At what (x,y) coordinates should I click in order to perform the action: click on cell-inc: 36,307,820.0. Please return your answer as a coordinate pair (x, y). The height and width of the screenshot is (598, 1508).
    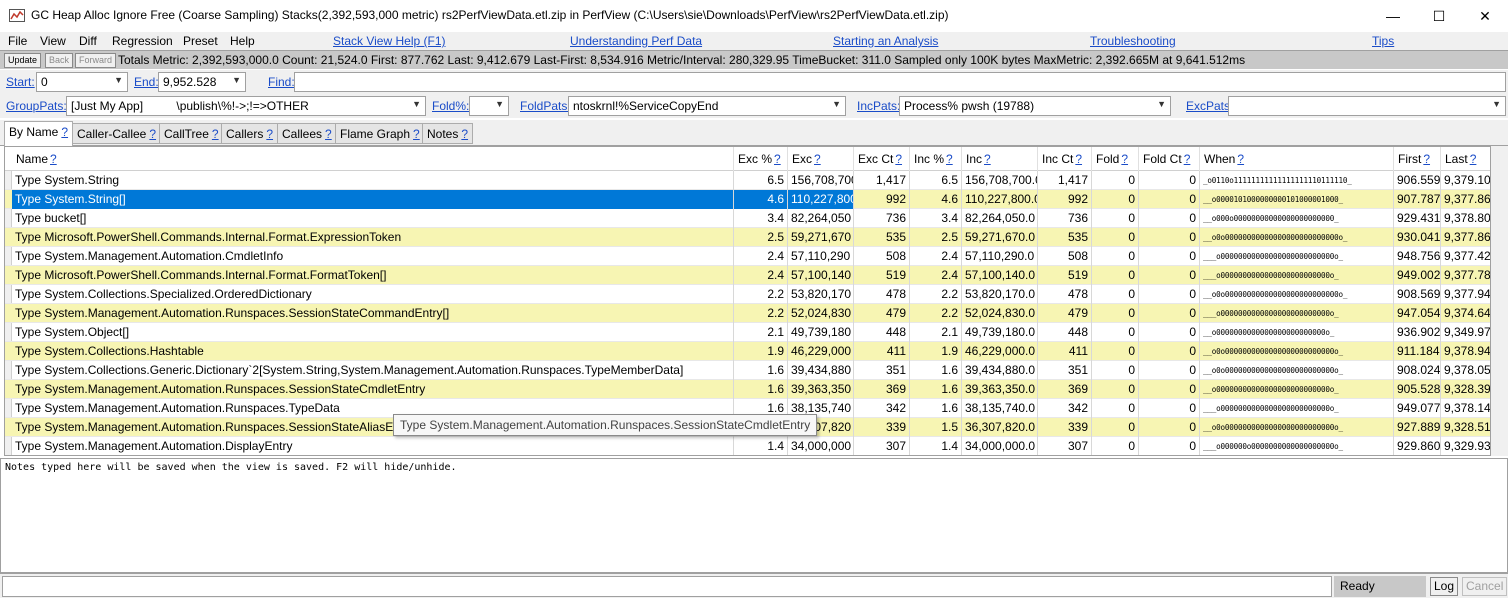
    Looking at the image, I should click on (1000, 427).